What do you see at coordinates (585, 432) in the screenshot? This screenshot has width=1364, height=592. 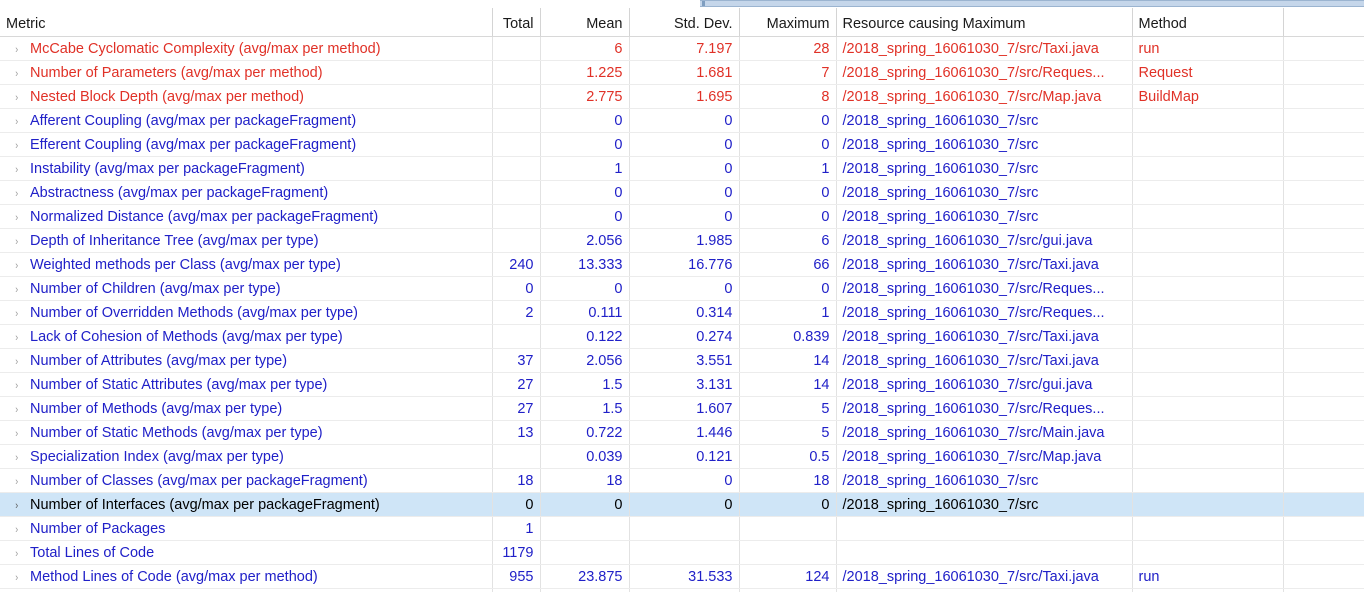 I see `cell-mean: 0.722` at bounding box center [585, 432].